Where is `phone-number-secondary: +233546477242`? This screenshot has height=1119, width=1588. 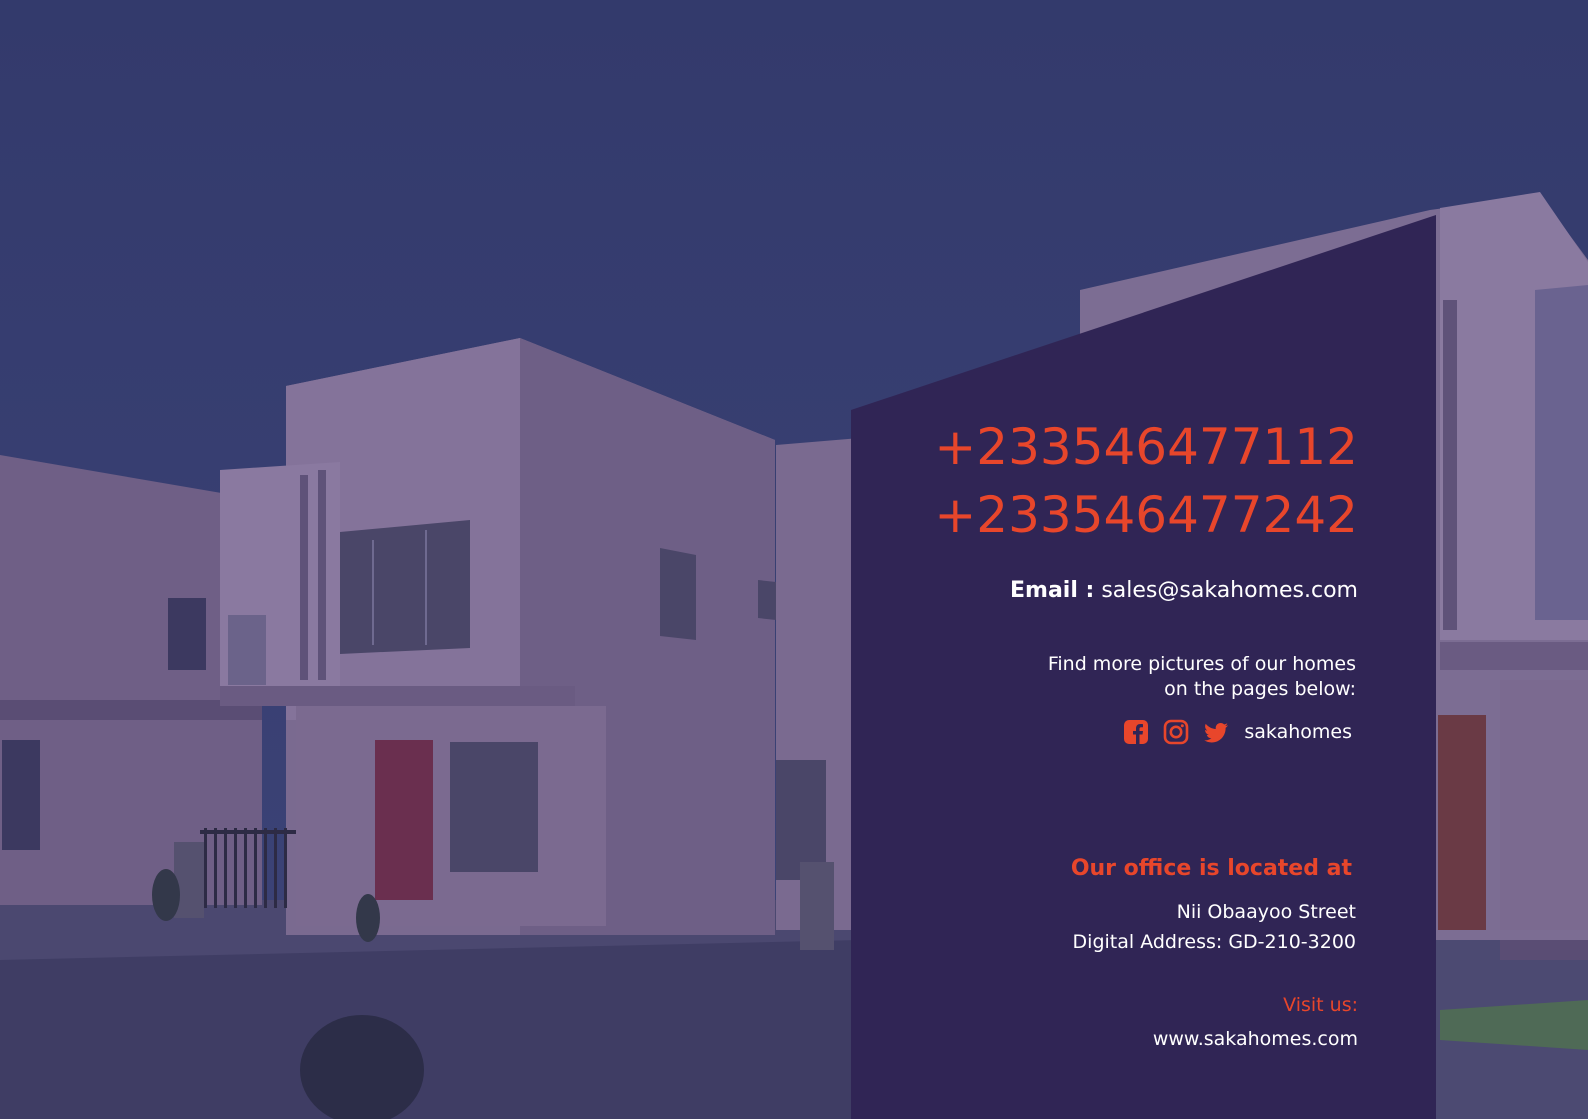 phone-number-secondary: +233546477242 is located at coordinates (1146, 515).